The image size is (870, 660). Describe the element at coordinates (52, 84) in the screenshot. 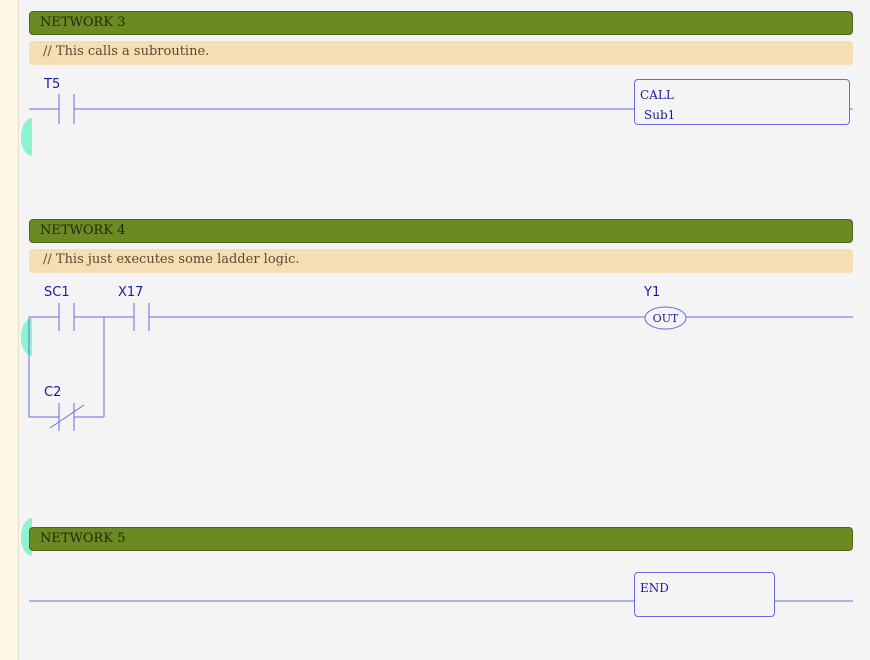

I see `contact-t5-label: T5` at that location.